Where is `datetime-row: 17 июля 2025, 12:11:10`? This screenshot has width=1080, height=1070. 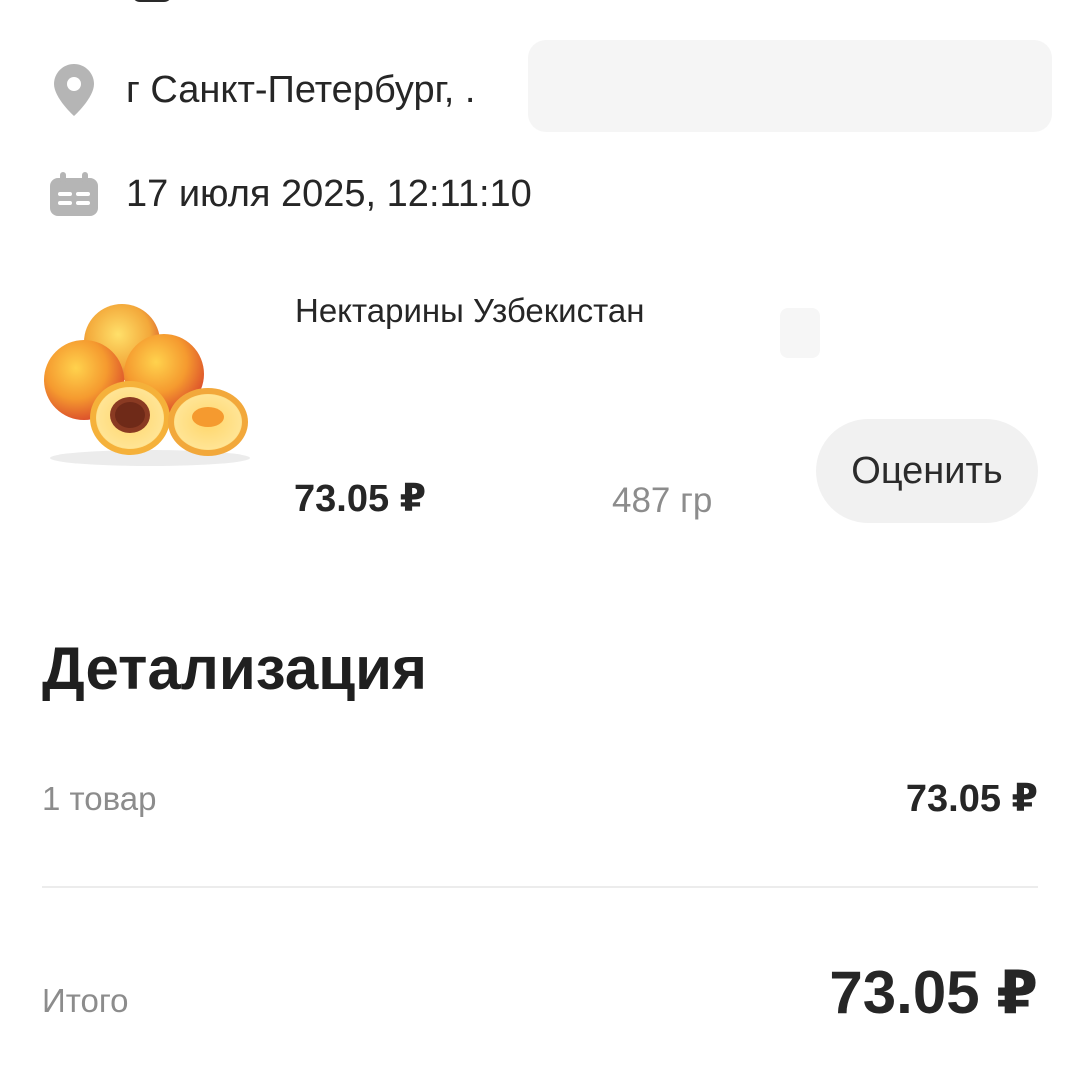 datetime-row: 17 июля 2025, 12:11:10 is located at coordinates (287, 194).